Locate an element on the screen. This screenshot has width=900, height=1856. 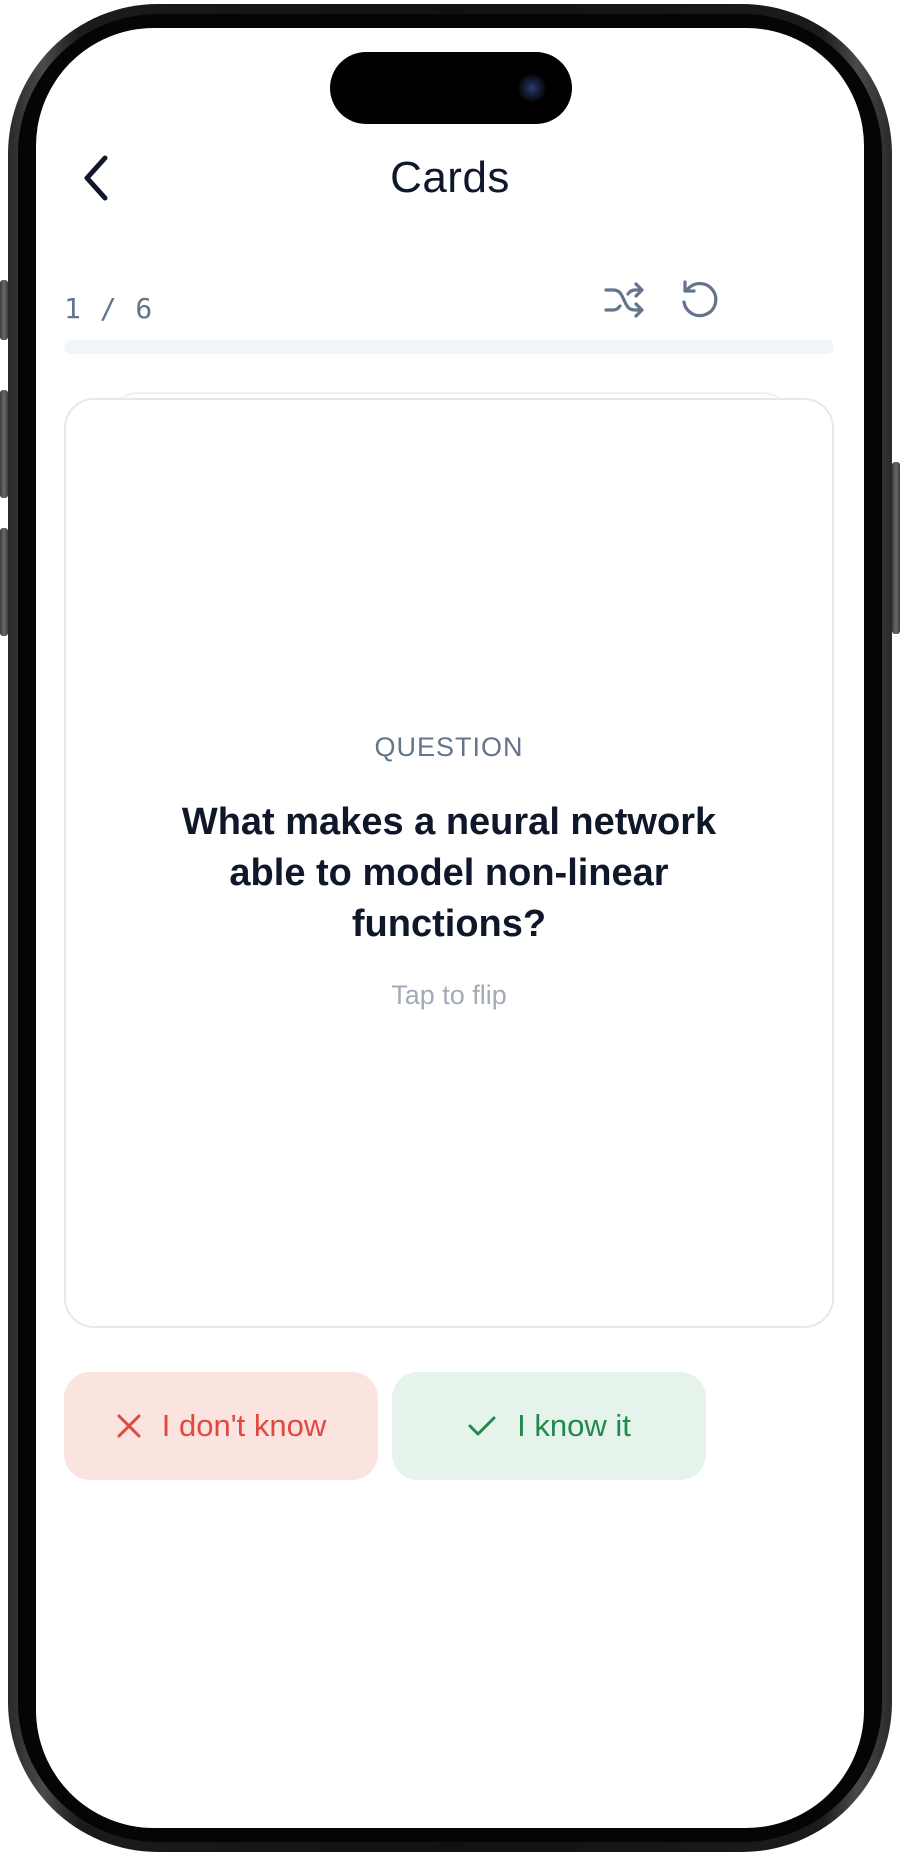
dynamic-island is located at coordinates (451, 88).